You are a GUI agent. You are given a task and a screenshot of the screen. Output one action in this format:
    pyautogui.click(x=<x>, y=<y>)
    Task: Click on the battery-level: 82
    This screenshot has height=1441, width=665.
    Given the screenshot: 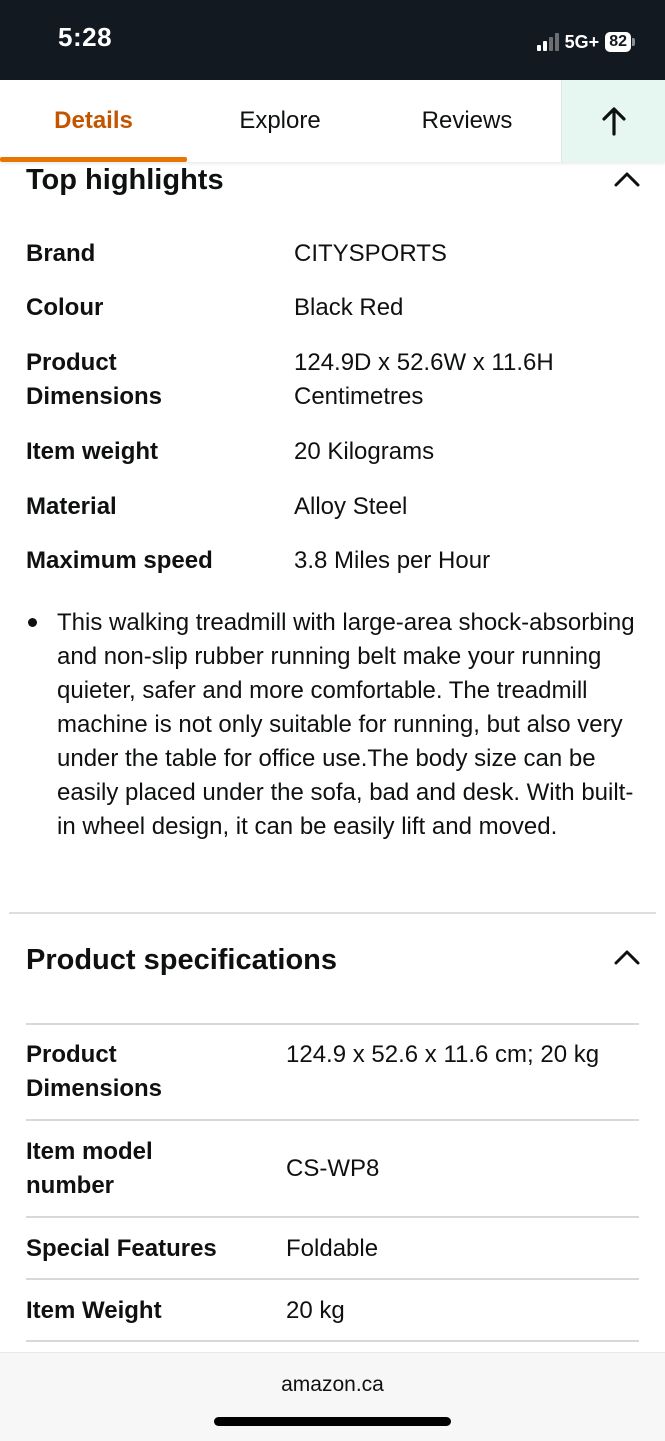 What is the action you would take?
    pyautogui.click(x=618, y=42)
    